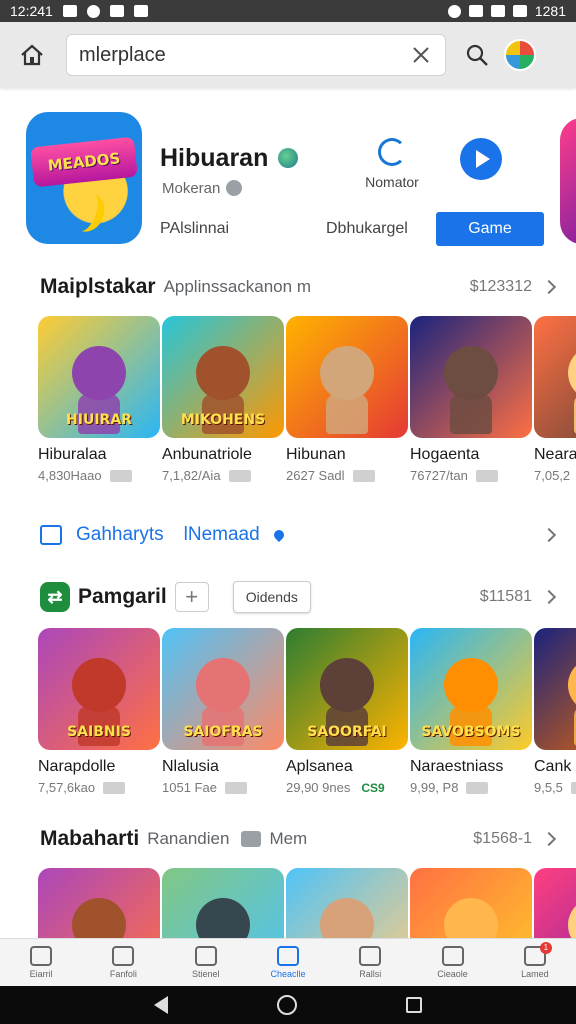 The image size is (576, 1024). I want to click on app-meta-text: 2627 Sadl, so click(315, 475).